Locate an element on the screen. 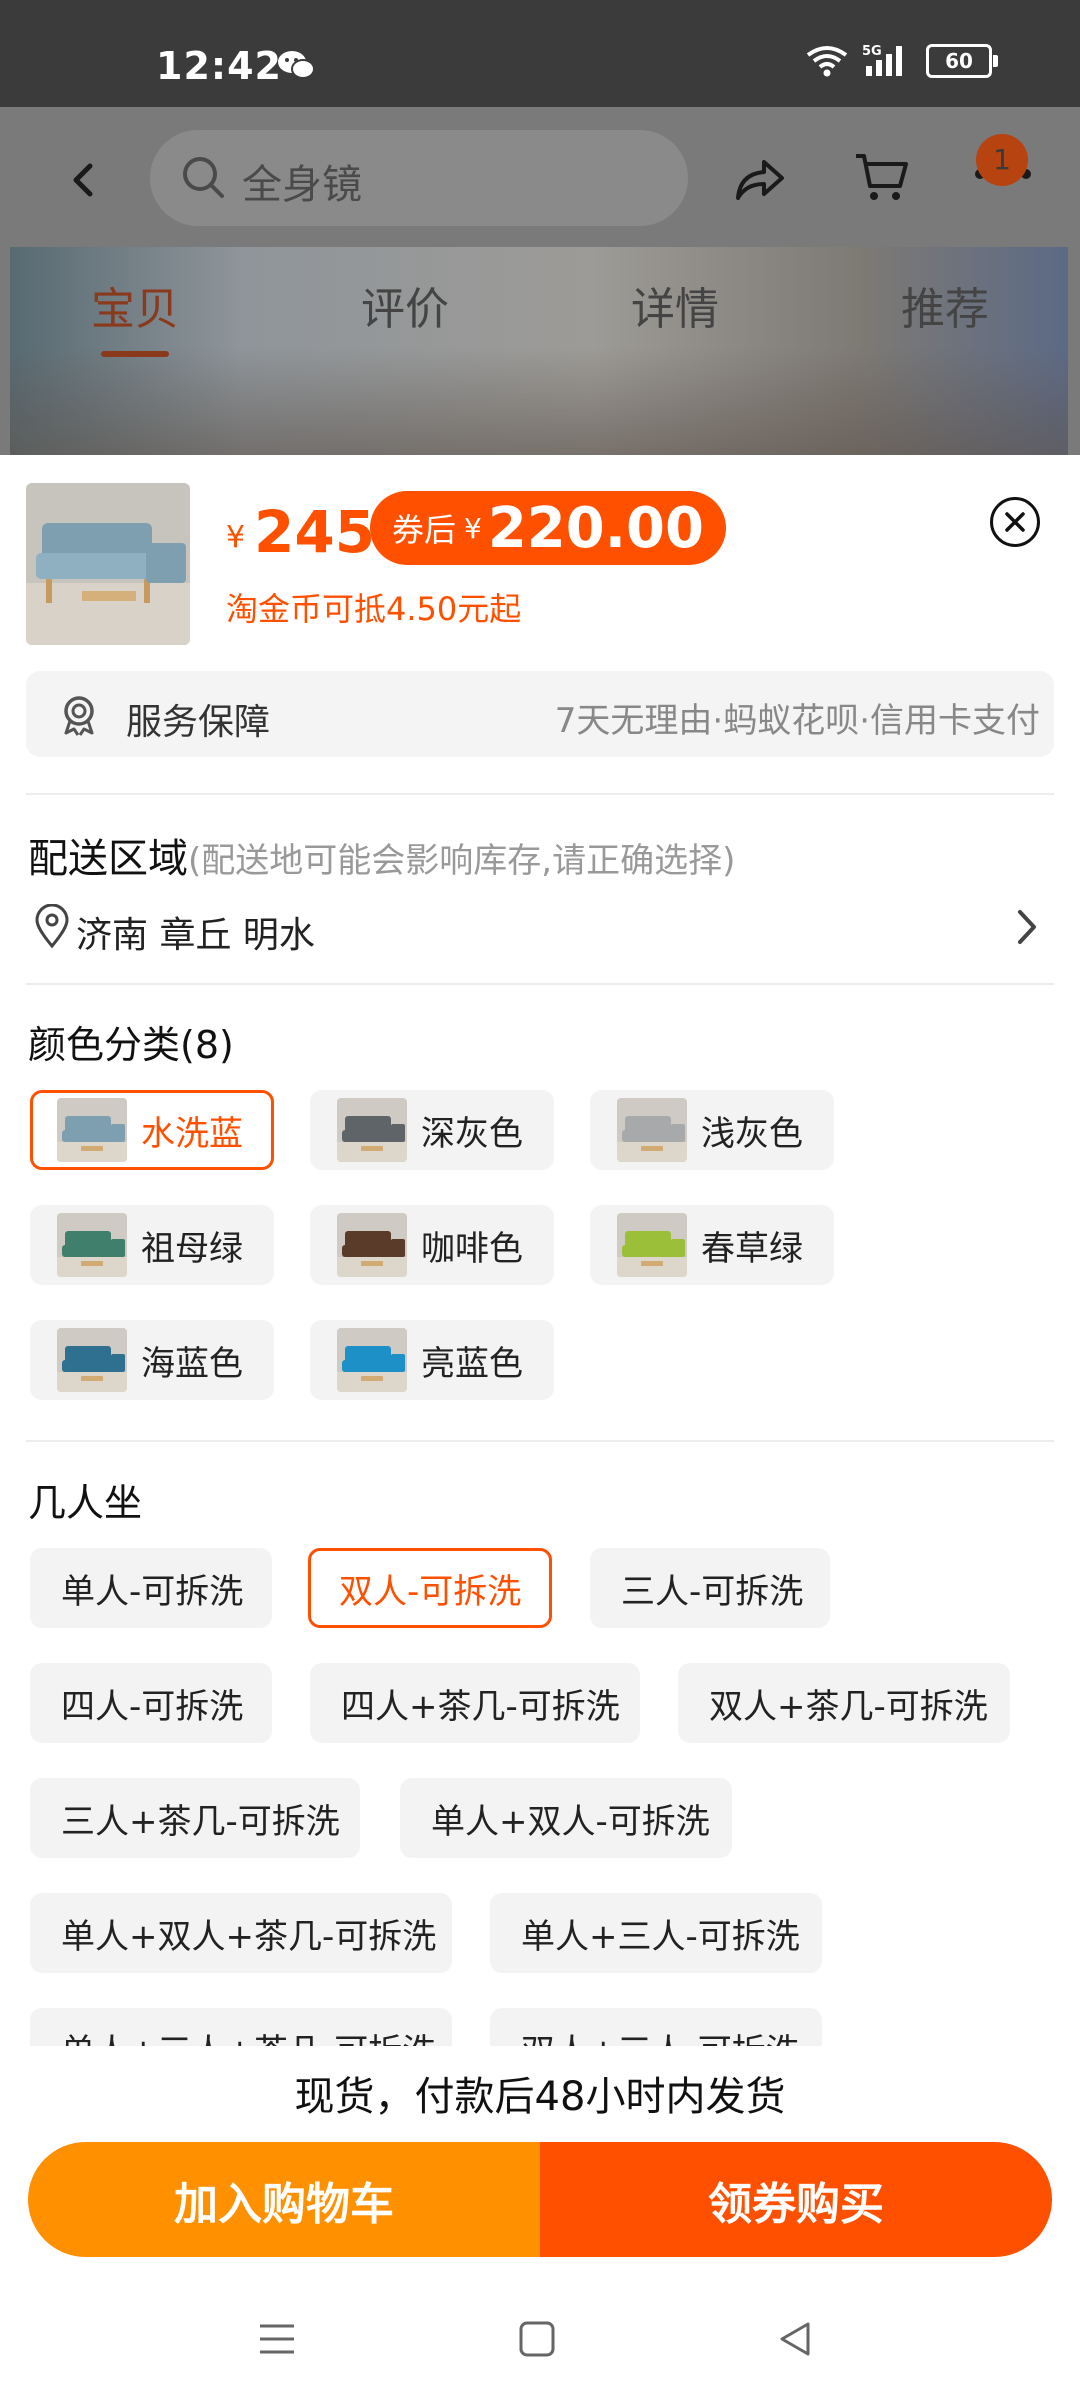 The width and height of the screenshot is (1080, 2400). seat-option: 四人+茶几-可拆洗 is located at coordinates (475, 1703).